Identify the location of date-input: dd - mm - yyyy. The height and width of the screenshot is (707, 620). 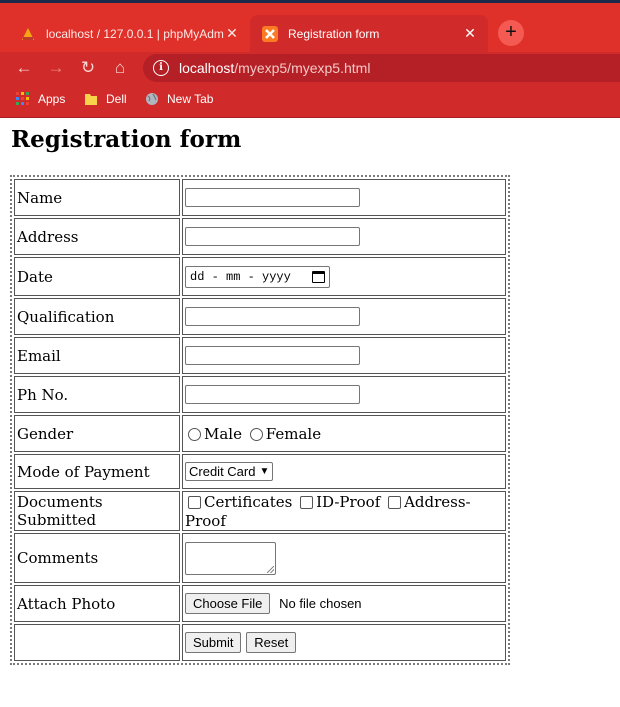
(257, 276).